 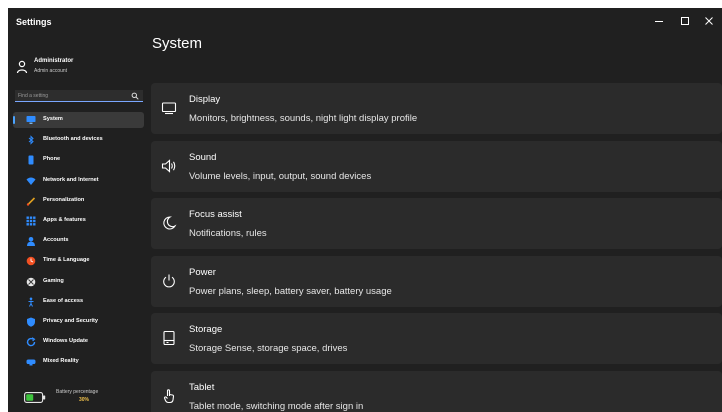 I want to click on sidebar-item-label: Phone, so click(x=52, y=159).